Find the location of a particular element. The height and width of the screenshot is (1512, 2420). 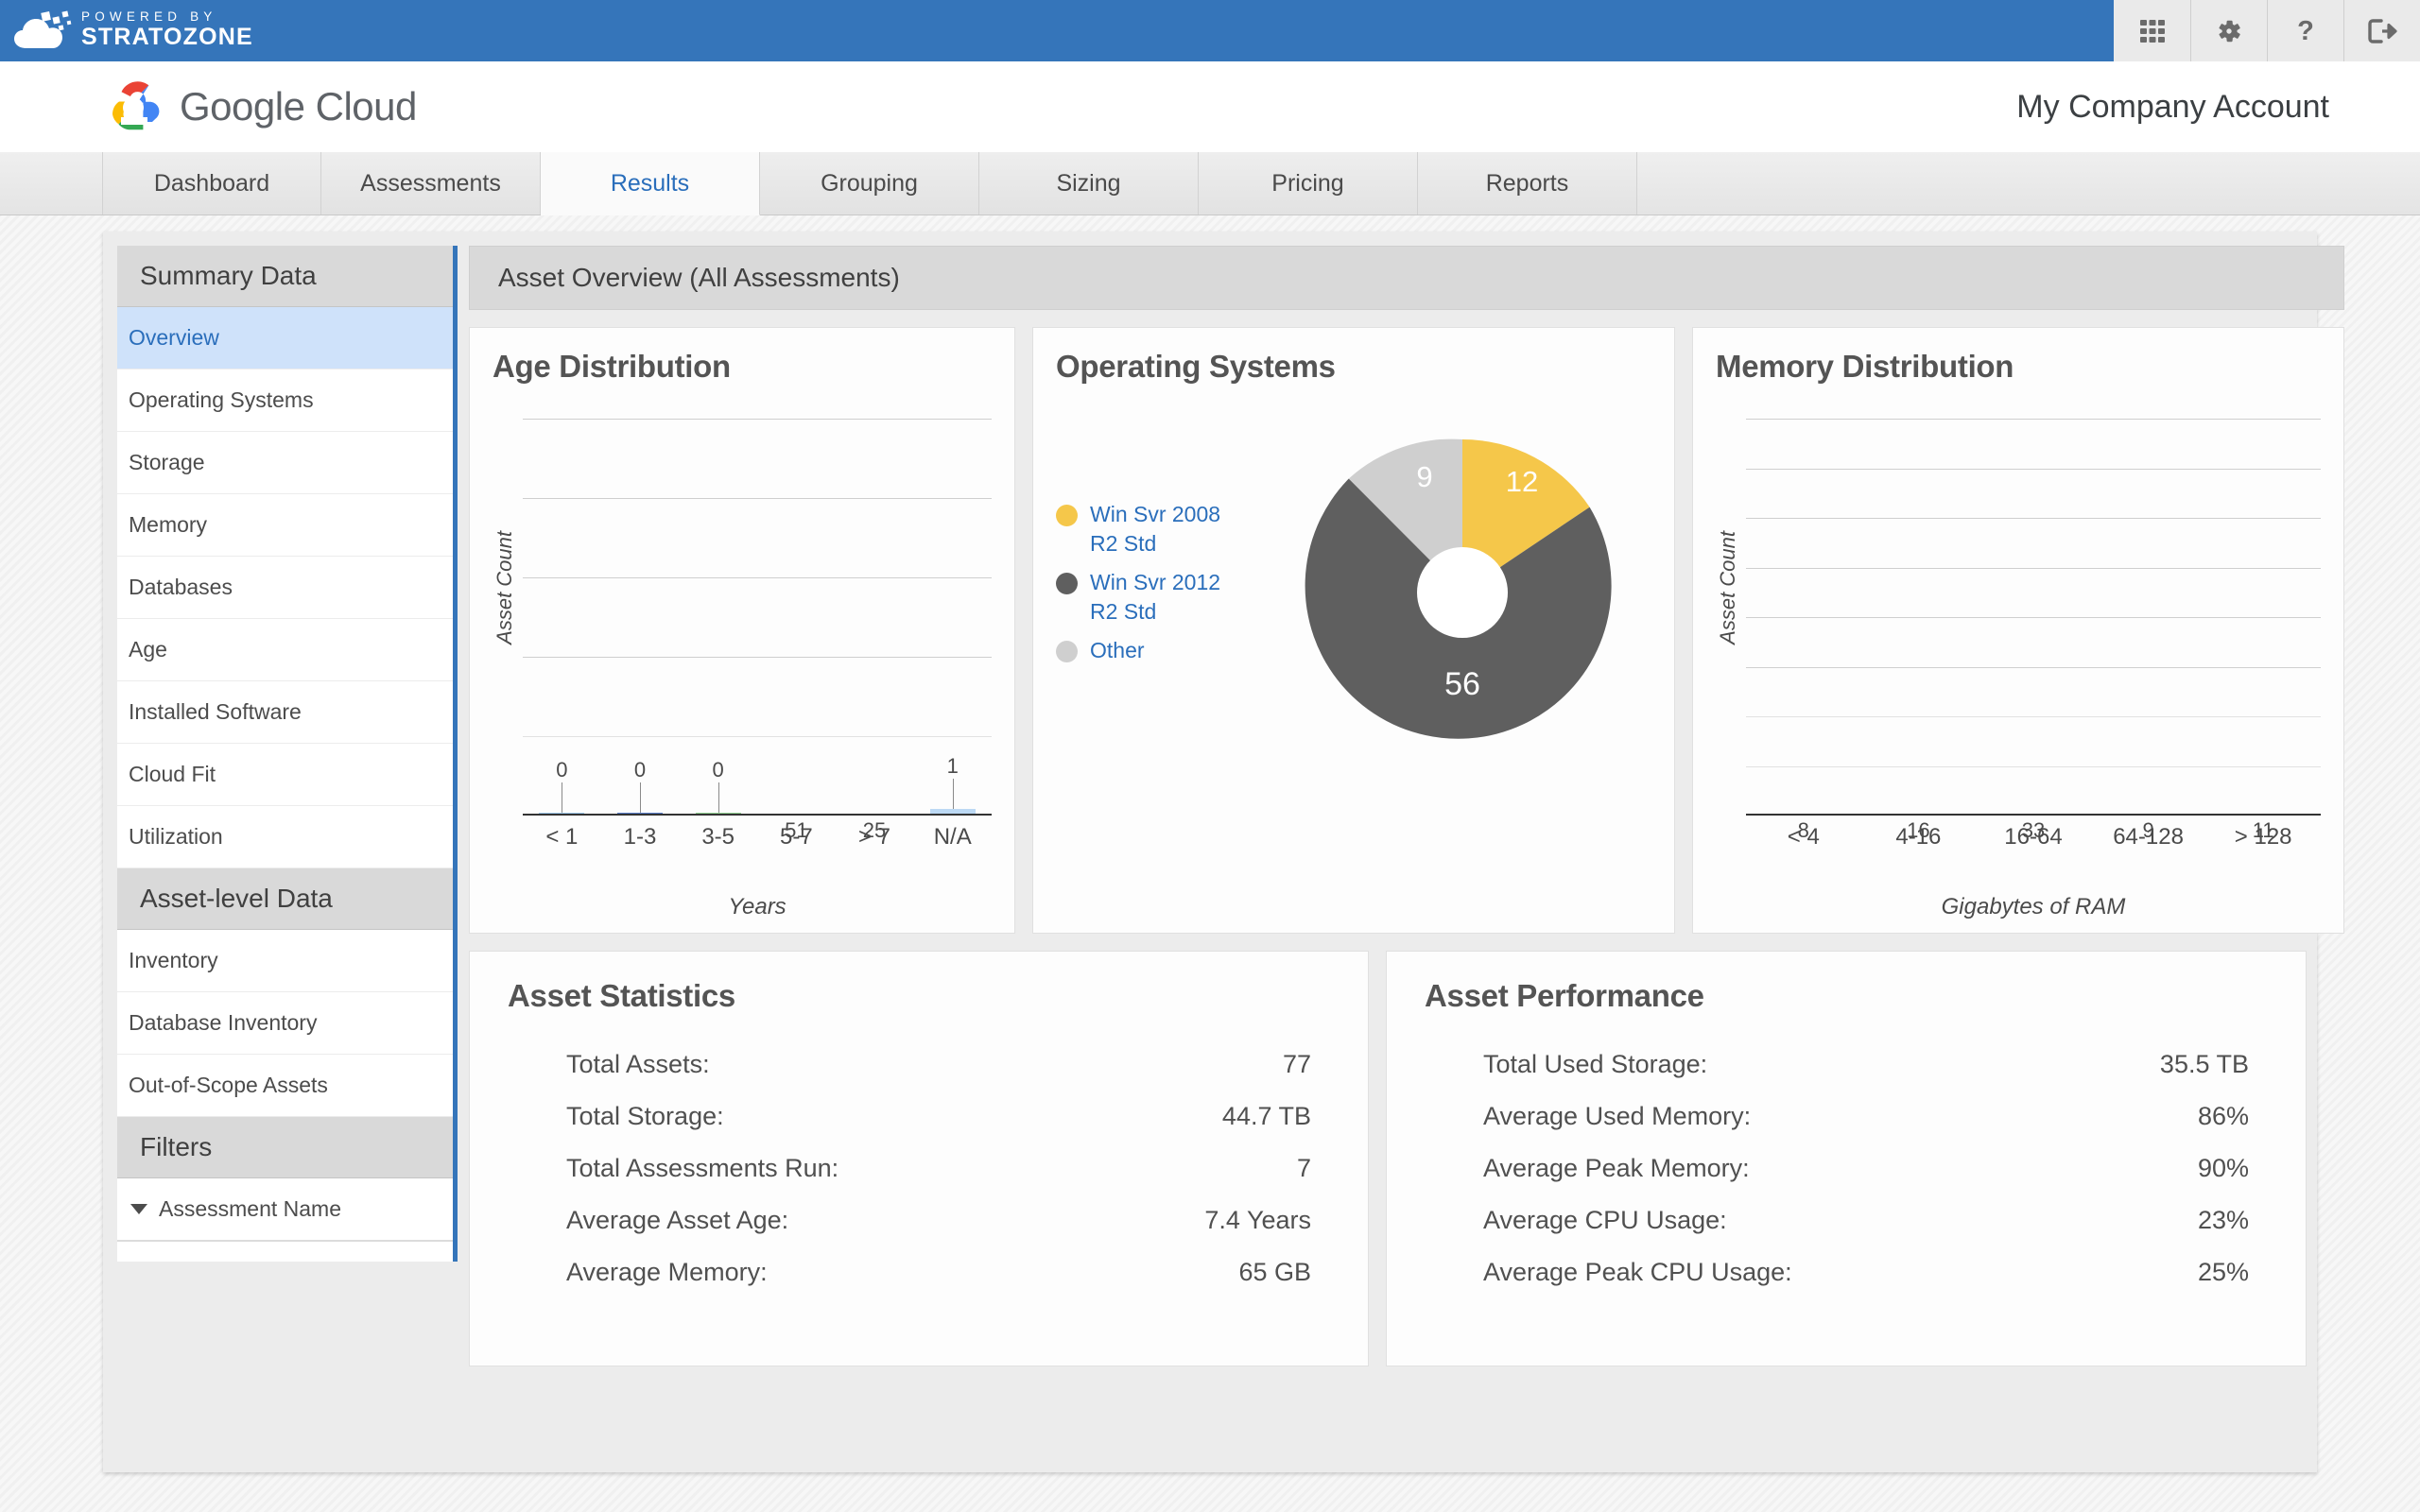

filter-assessment-name-label: Assessment Name is located at coordinates (250, 1208).